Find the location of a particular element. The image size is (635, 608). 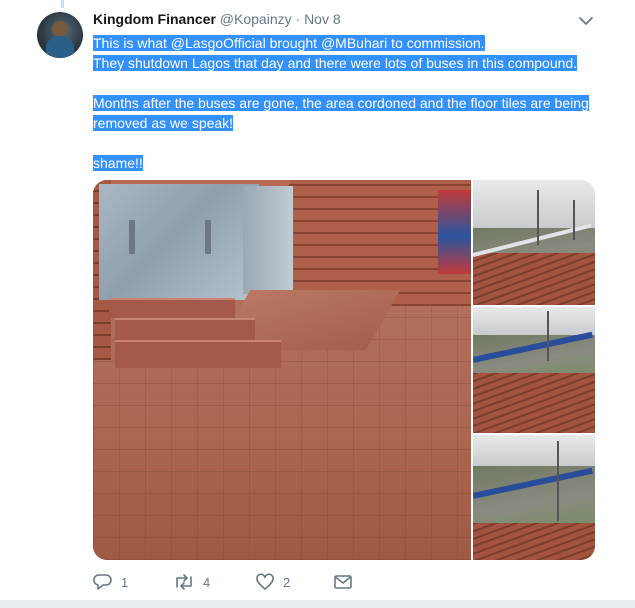

tweet-text-line: shame!! is located at coordinates (118, 163).